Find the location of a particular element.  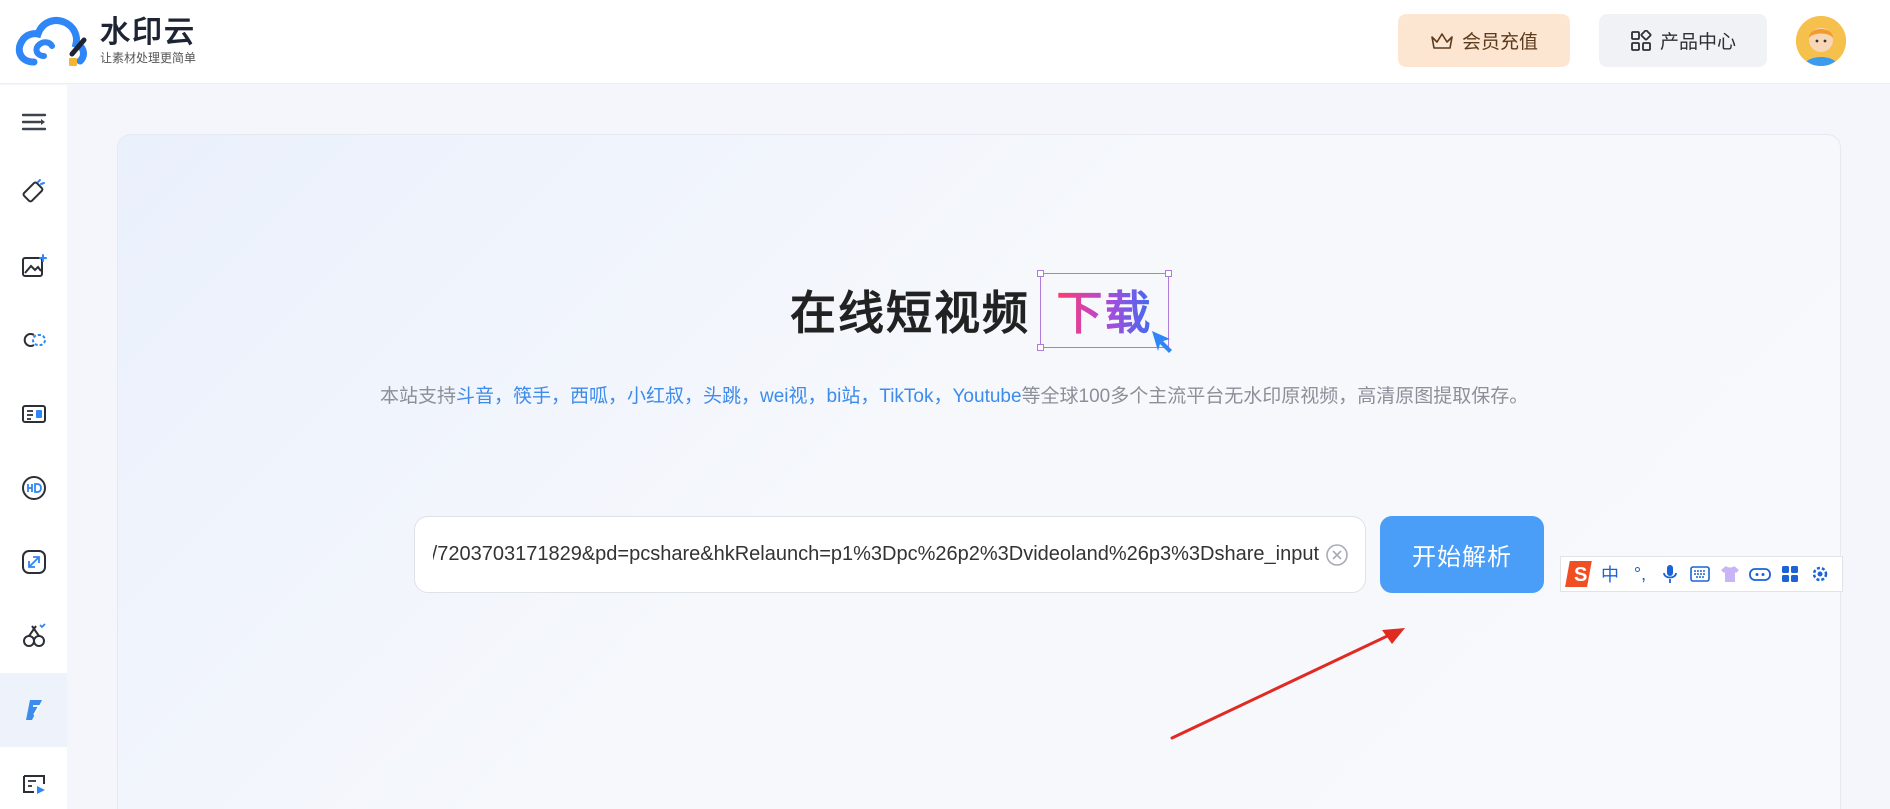

sidebar-item-menu is located at coordinates (33, 122).